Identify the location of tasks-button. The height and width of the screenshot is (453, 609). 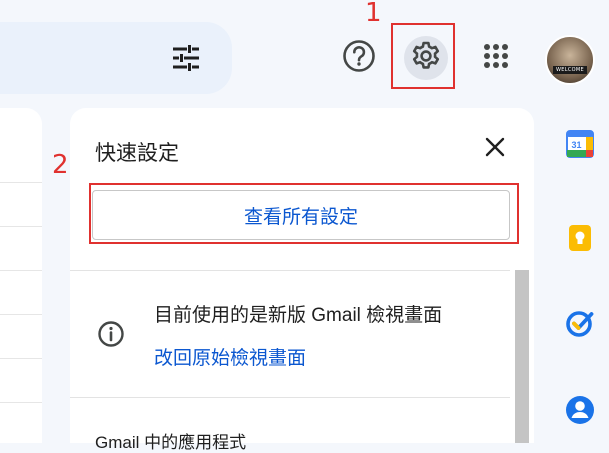
(580, 325).